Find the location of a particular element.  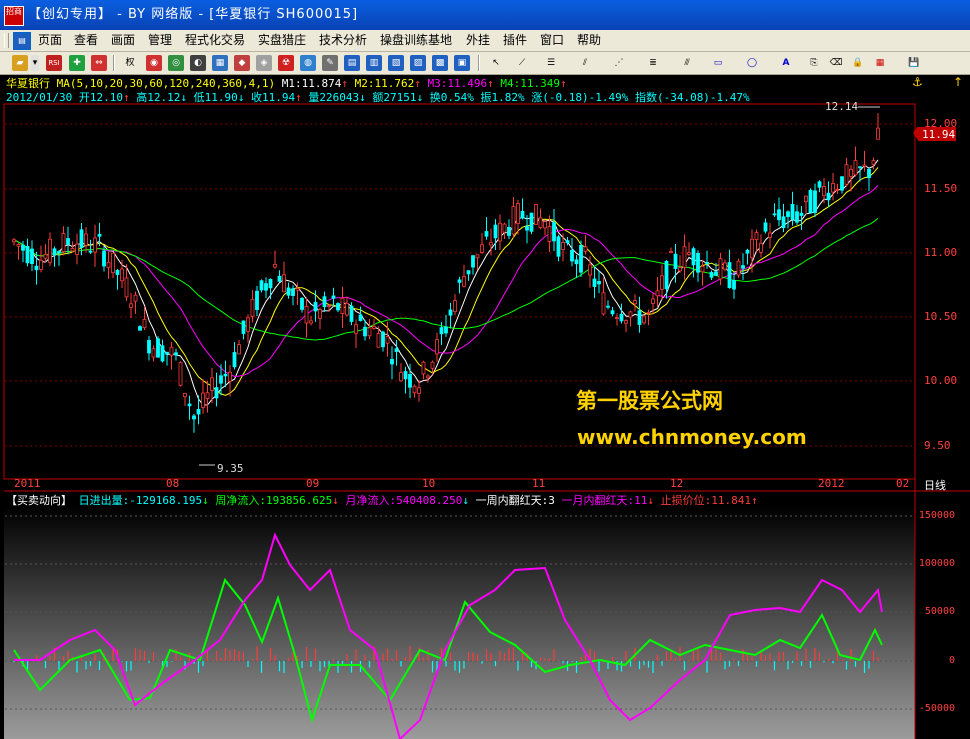

period-label: 日线 is located at coordinates (935, 485).